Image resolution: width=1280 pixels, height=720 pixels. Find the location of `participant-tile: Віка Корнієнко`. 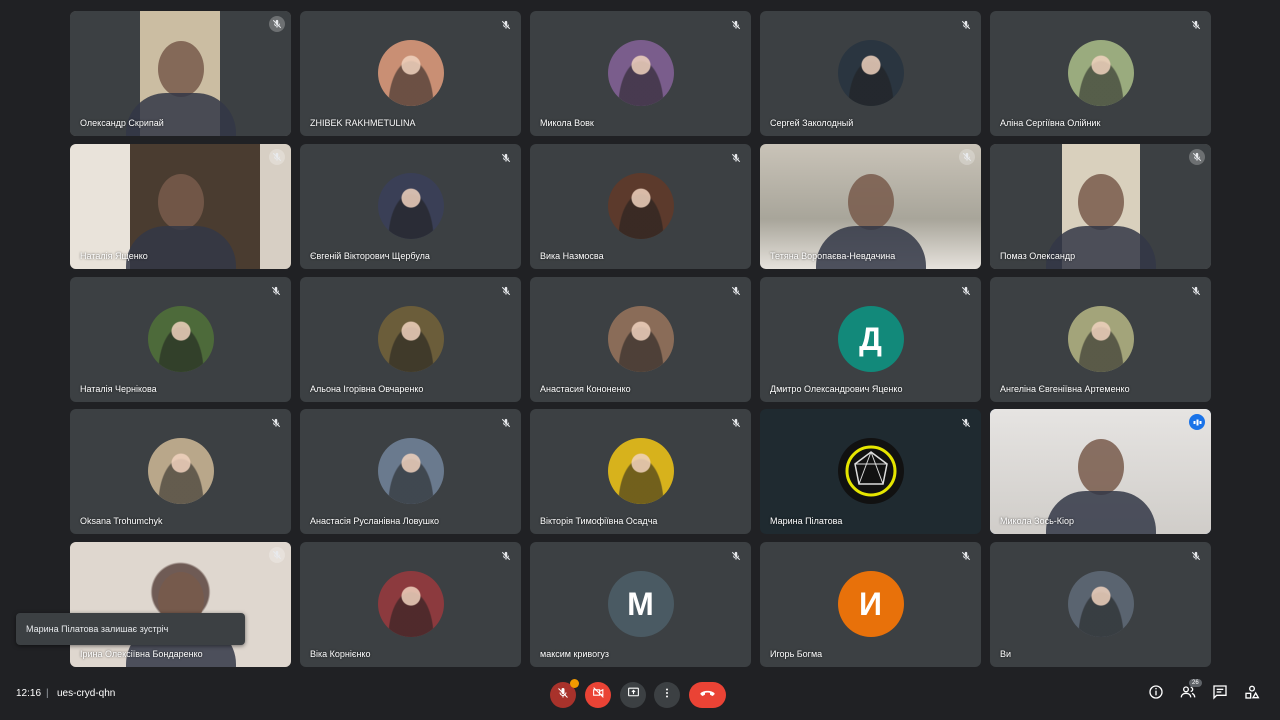

participant-tile: Віка Корнієнко is located at coordinates (410, 604).